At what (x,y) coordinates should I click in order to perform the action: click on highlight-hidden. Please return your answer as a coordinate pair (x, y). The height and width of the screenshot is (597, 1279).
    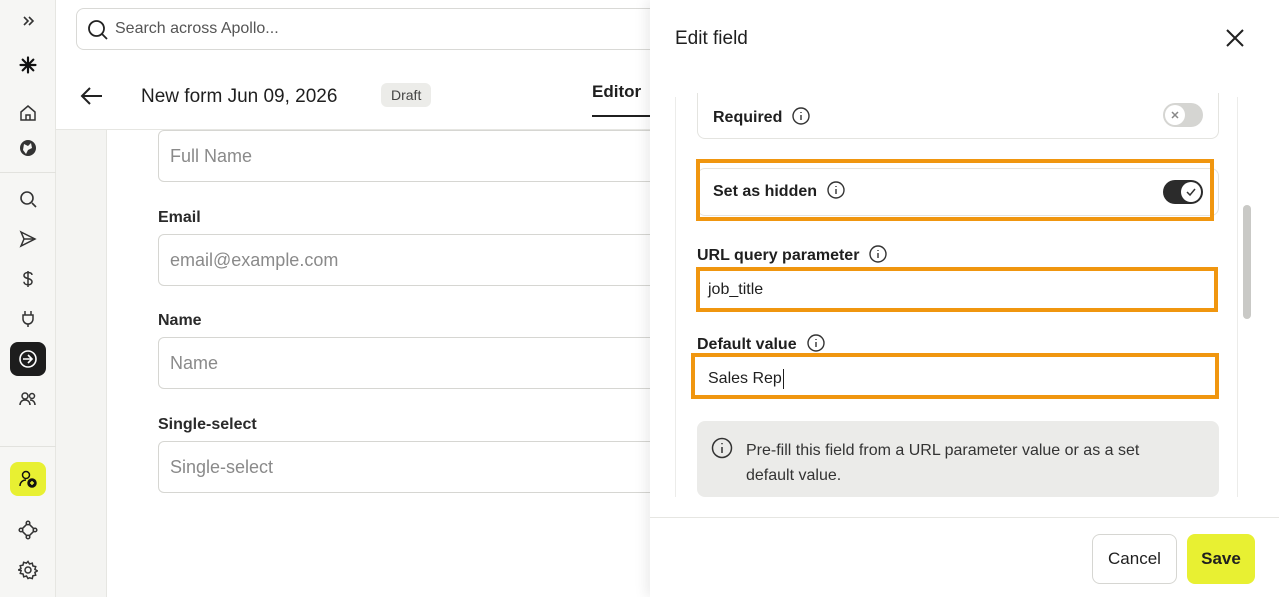
    Looking at the image, I should click on (955, 190).